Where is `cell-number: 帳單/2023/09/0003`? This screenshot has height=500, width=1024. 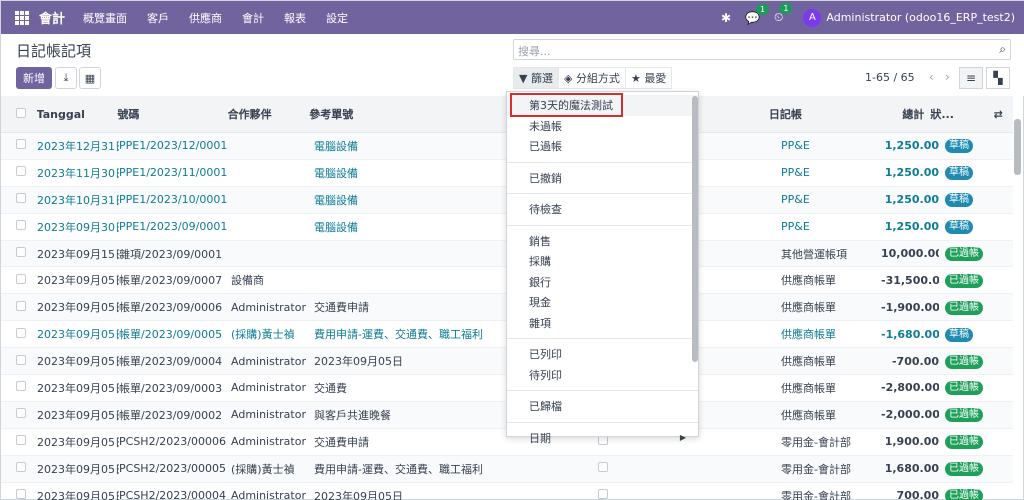
cell-number: 帳單/2023/09/0003 is located at coordinates (171, 388).